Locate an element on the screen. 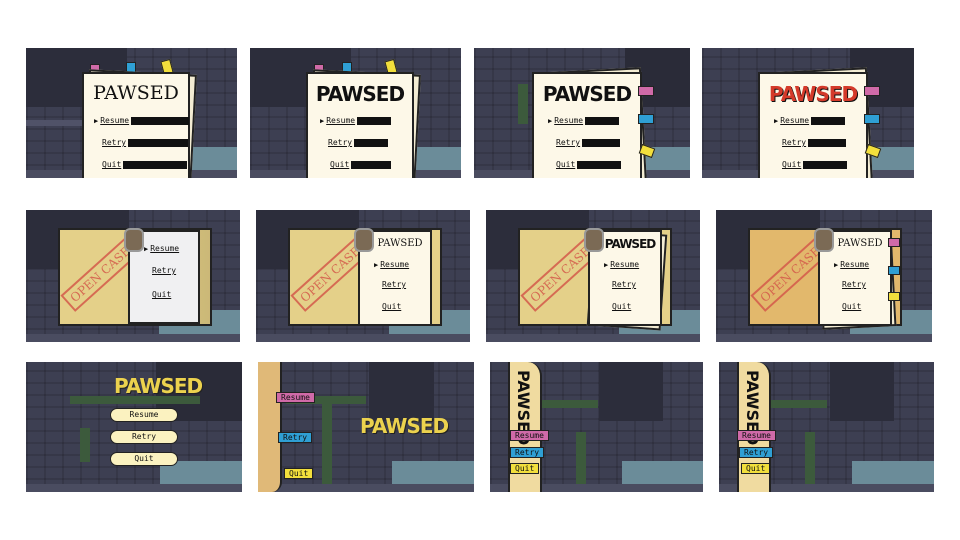  frame-2-1: OPEN CASE: ▶ Resume Retry Quit is located at coordinates (133, 276).